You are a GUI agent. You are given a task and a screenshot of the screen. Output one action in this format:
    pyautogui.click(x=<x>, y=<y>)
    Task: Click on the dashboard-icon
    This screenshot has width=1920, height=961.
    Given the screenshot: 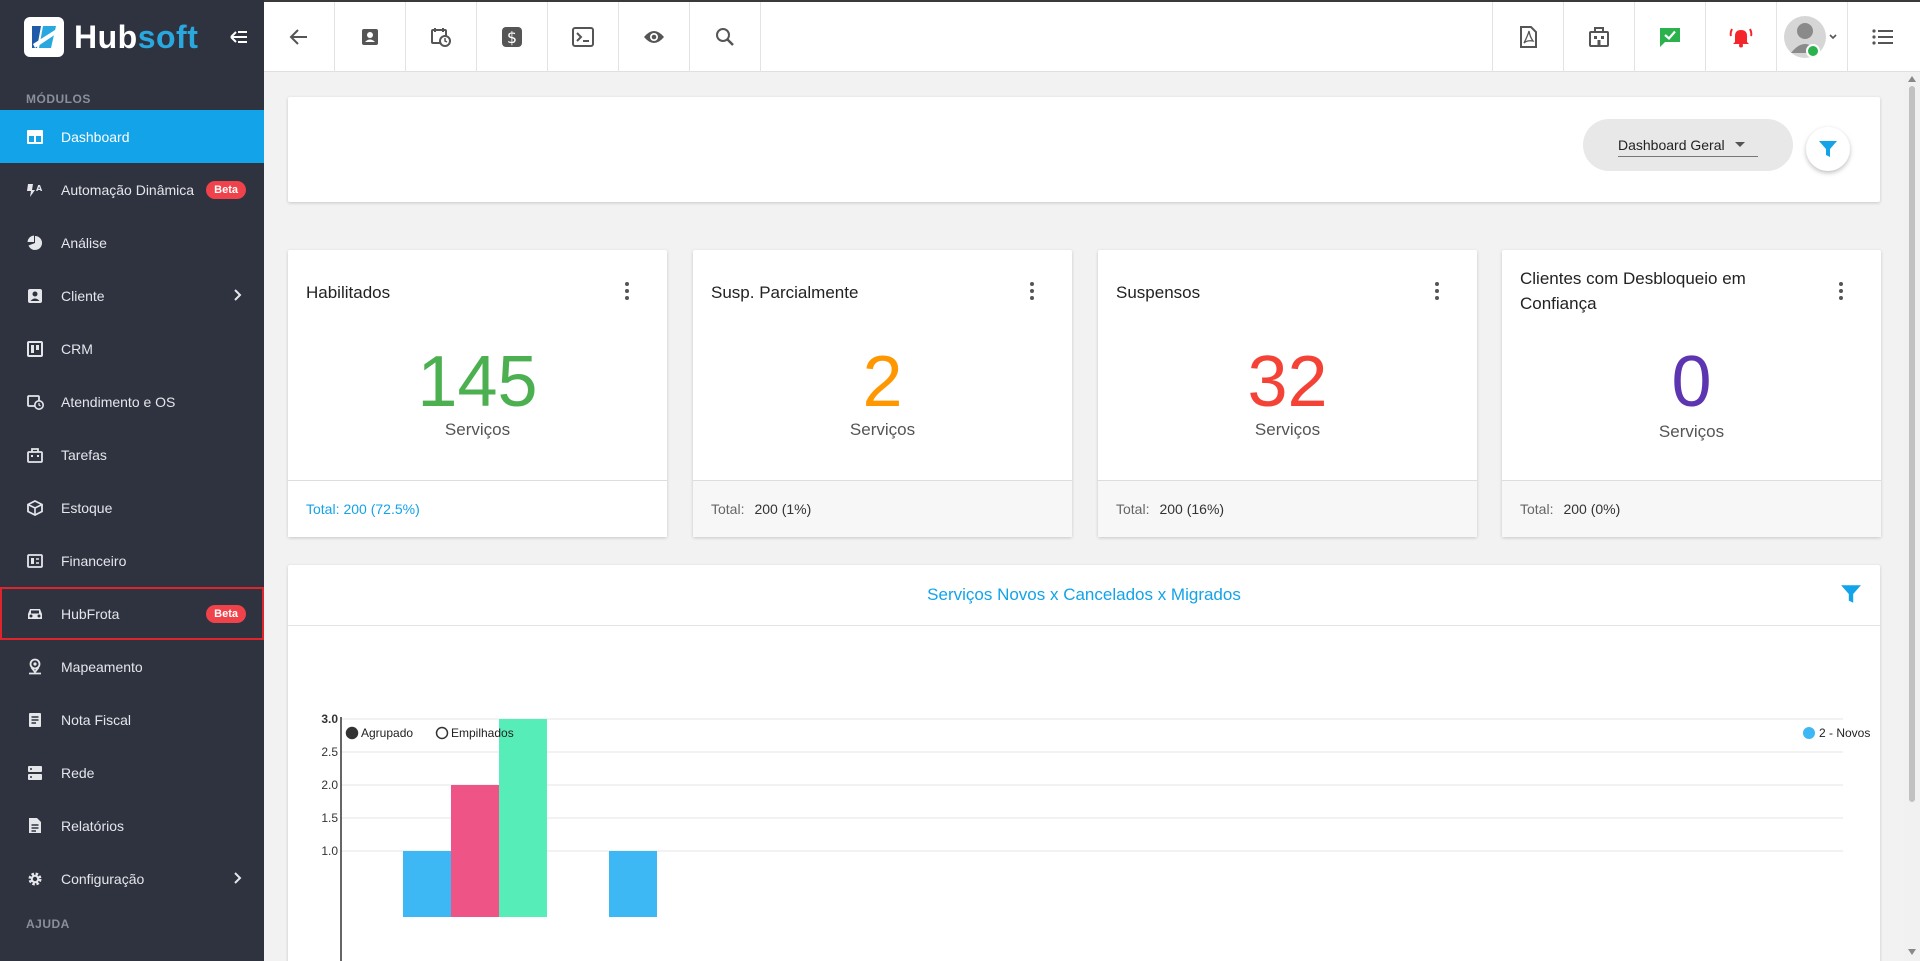 What is the action you would take?
    pyautogui.click(x=35, y=137)
    